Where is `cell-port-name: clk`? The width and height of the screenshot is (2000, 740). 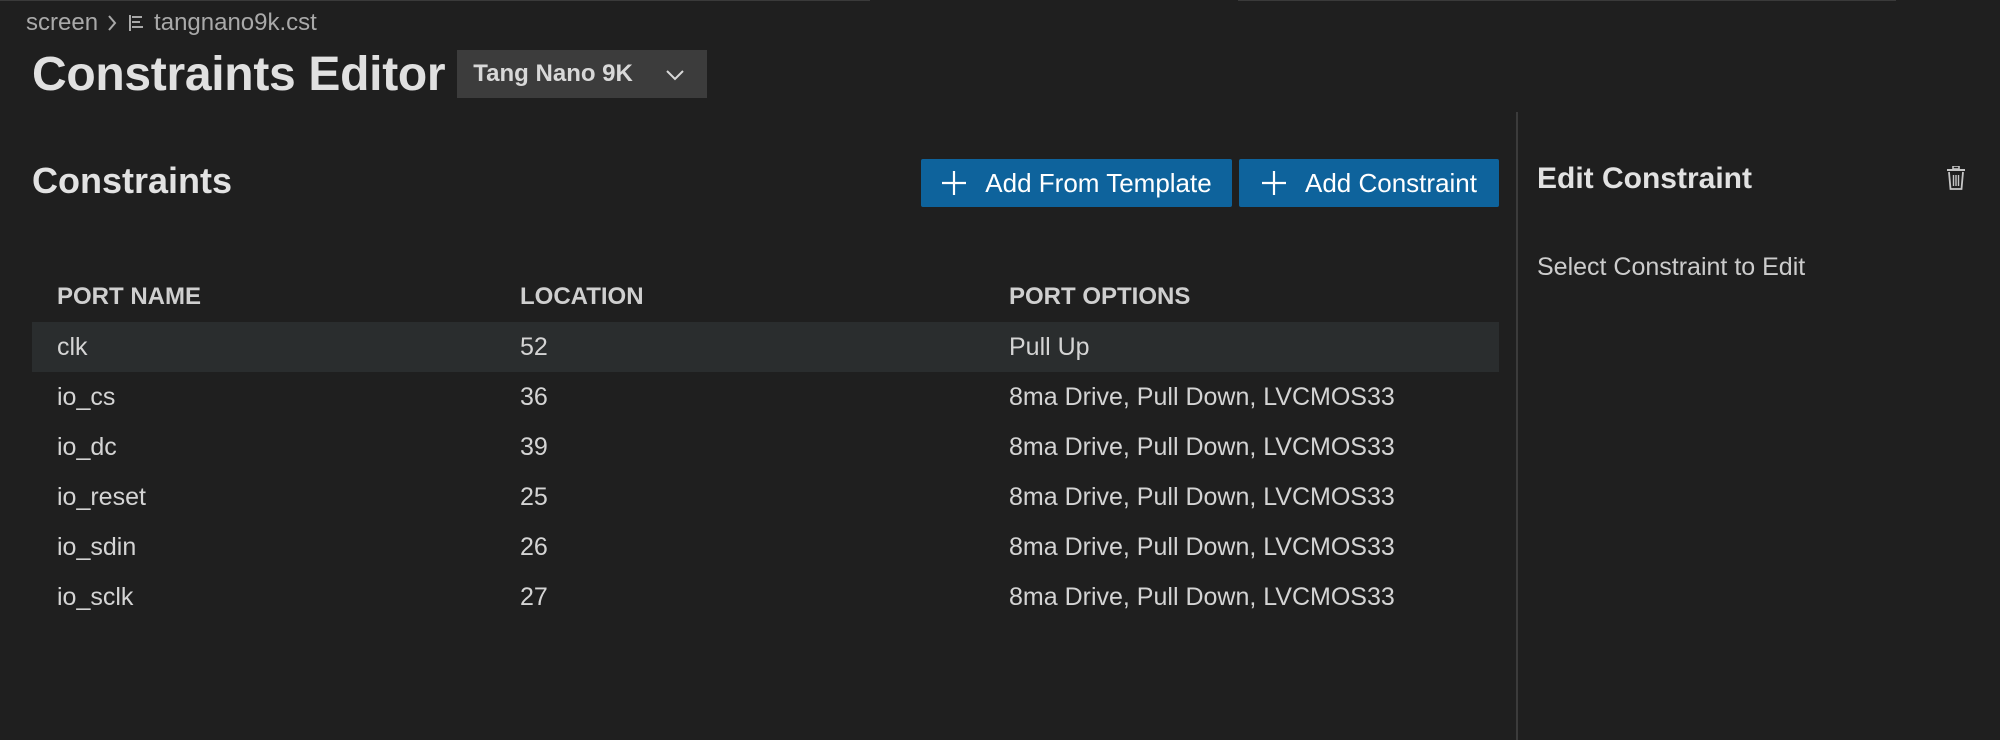
cell-port-name: clk is located at coordinates (72, 346).